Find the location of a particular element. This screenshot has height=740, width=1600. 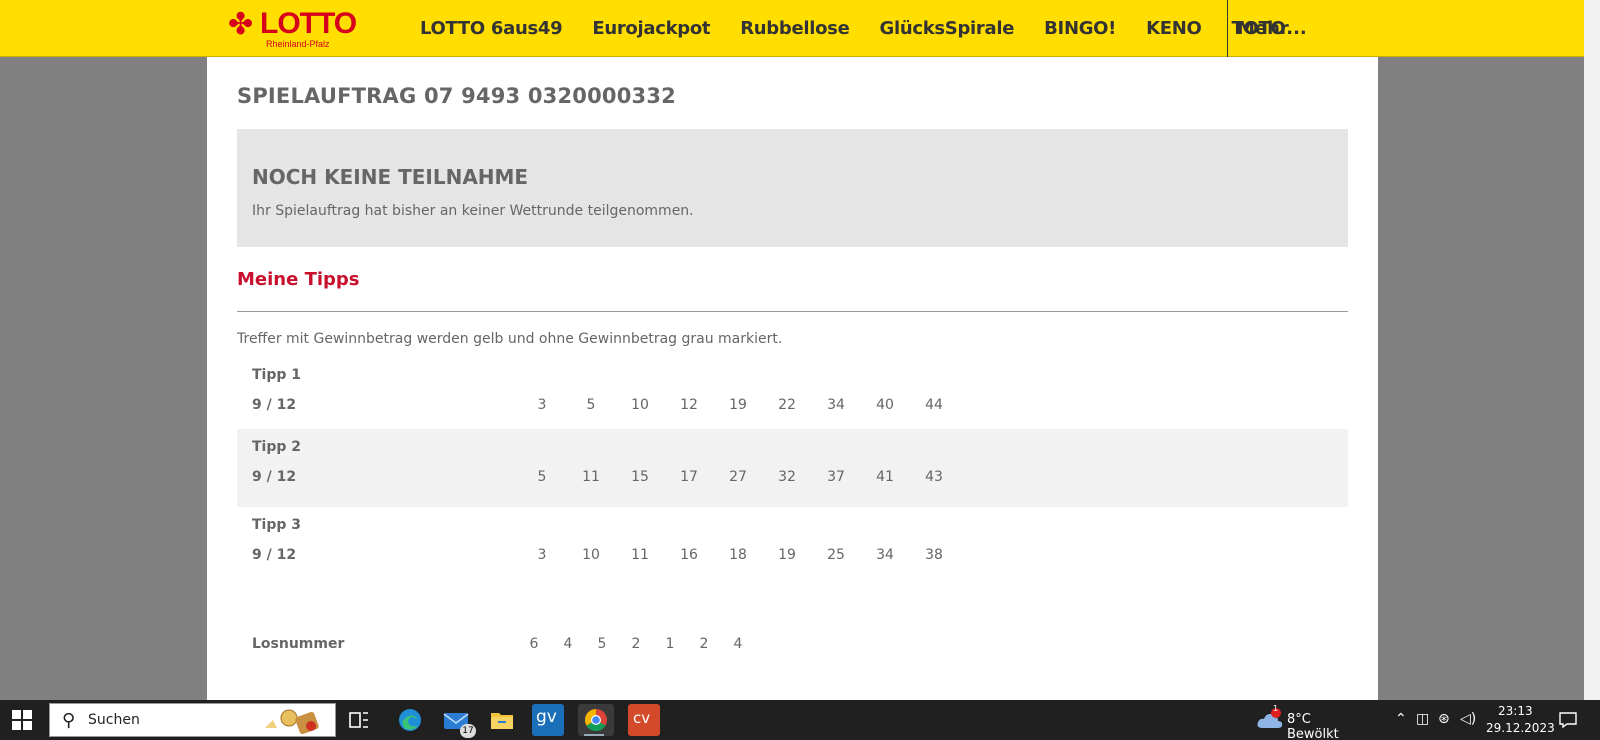

nav-gluecksspirale: GlücksSpirale is located at coordinates (946, 28).